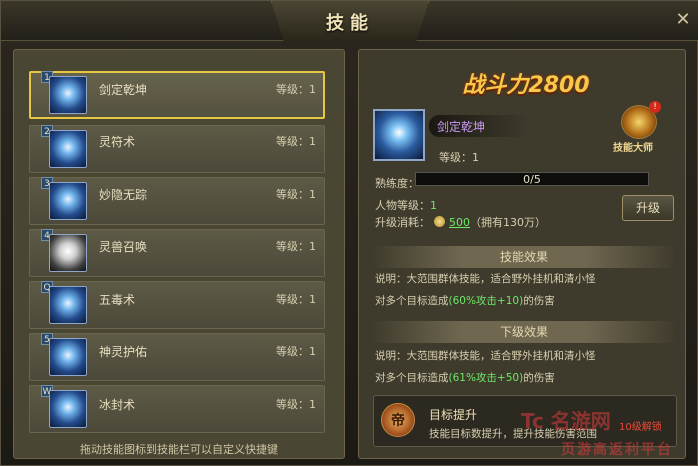 The image size is (698, 466). I want to click on proficiency-value: 0/5, so click(532, 179).